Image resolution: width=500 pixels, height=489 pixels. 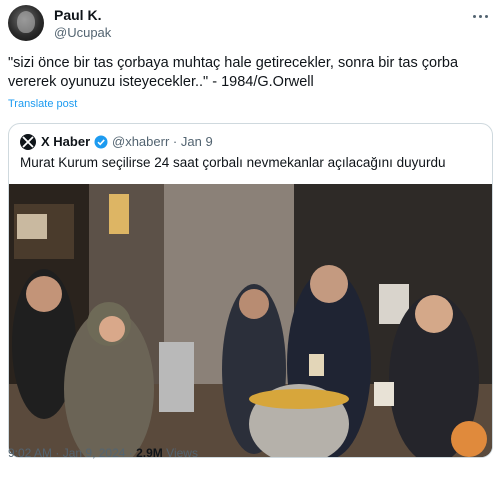 I want to click on translate-post-link: Translate post, so click(x=42, y=104).